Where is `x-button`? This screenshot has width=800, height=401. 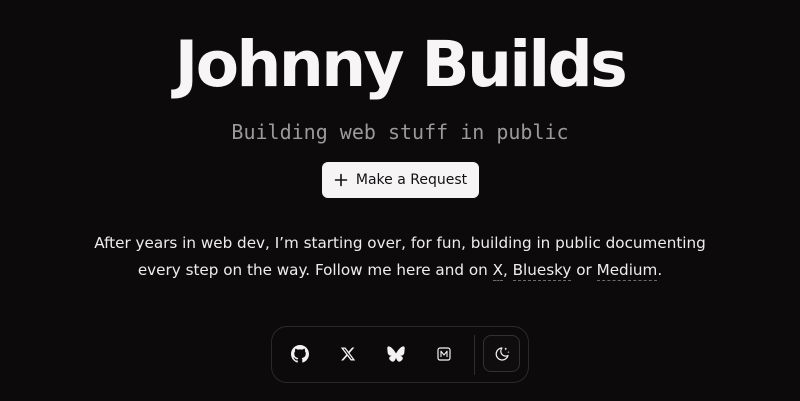 x-button is located at coordinates (348, 354).